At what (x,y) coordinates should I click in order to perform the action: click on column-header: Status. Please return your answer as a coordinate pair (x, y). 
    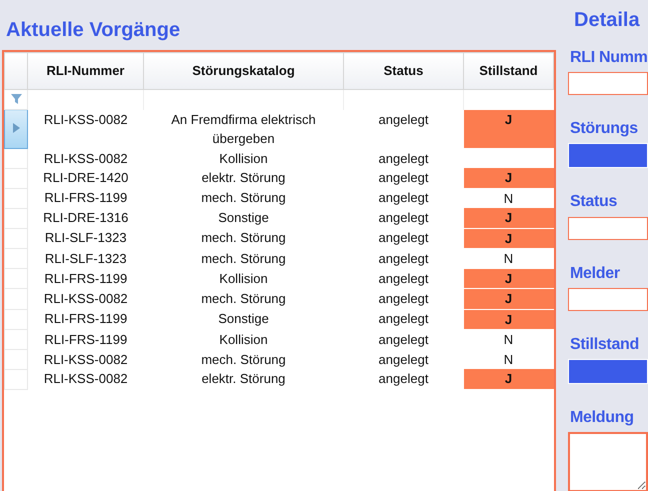
    Looking at the image, I should click on (404, 71).